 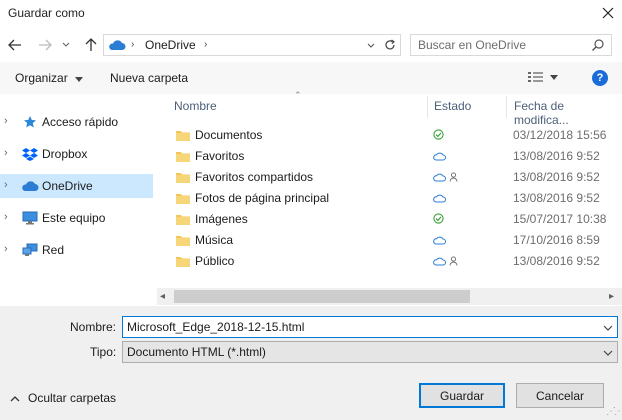 I want to click on horizontal-scrollbar: ◂ ▸, so click(x=389, y=296).